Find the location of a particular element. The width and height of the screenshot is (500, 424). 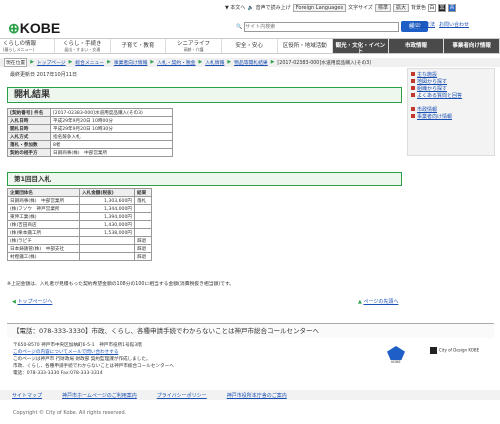

breadcrumb-item: トップページ is located at coordinates (51, 62).